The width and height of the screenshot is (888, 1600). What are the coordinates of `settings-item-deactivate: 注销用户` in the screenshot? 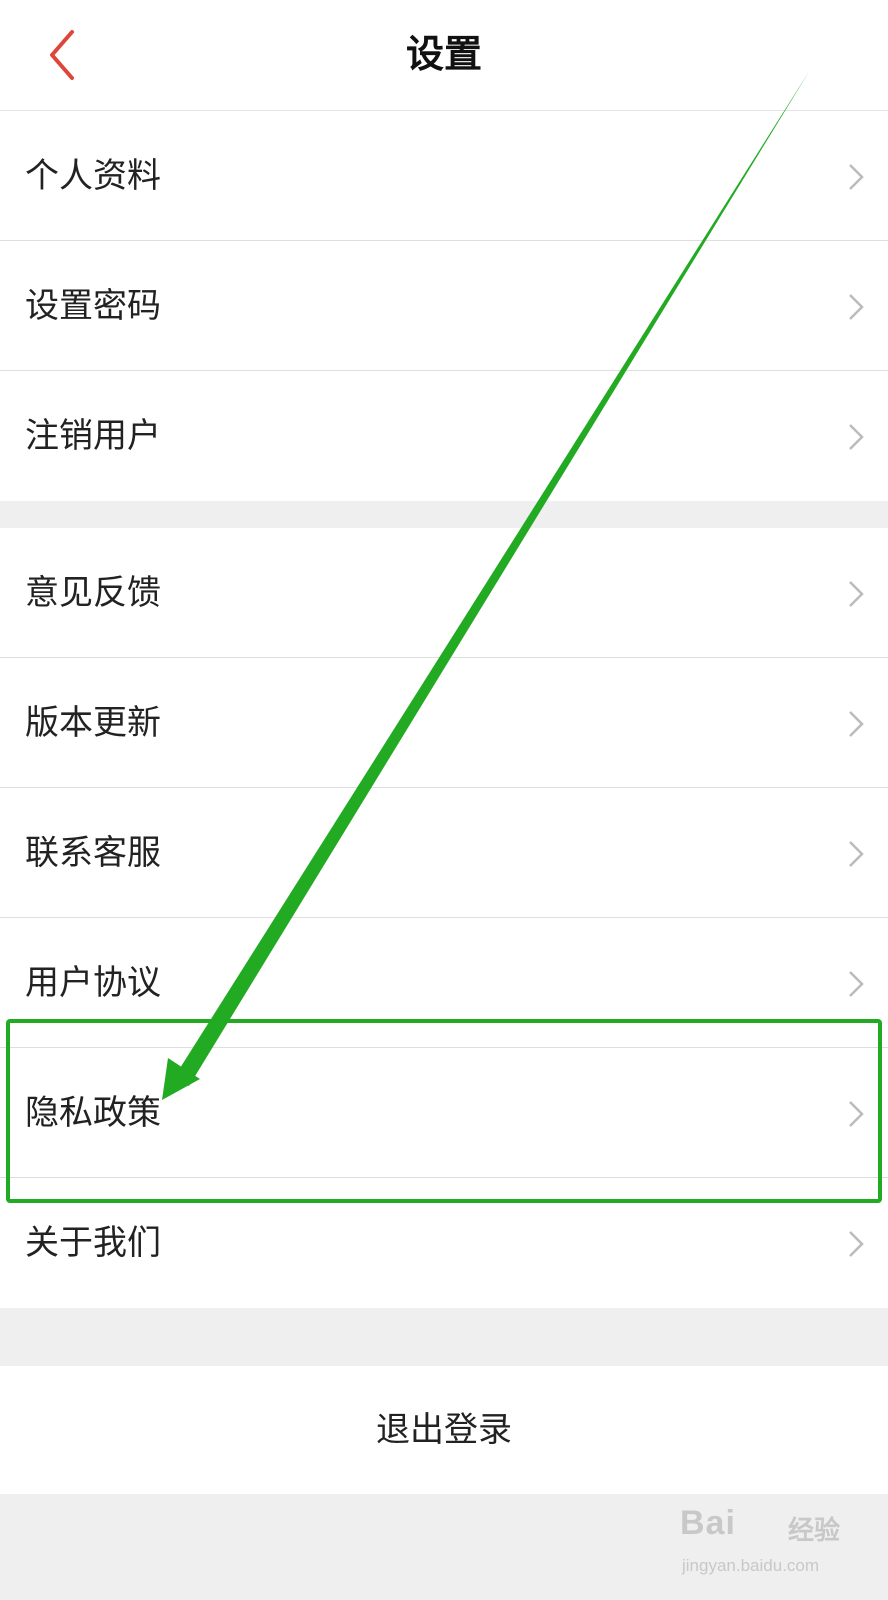 It's located at (444, 436).